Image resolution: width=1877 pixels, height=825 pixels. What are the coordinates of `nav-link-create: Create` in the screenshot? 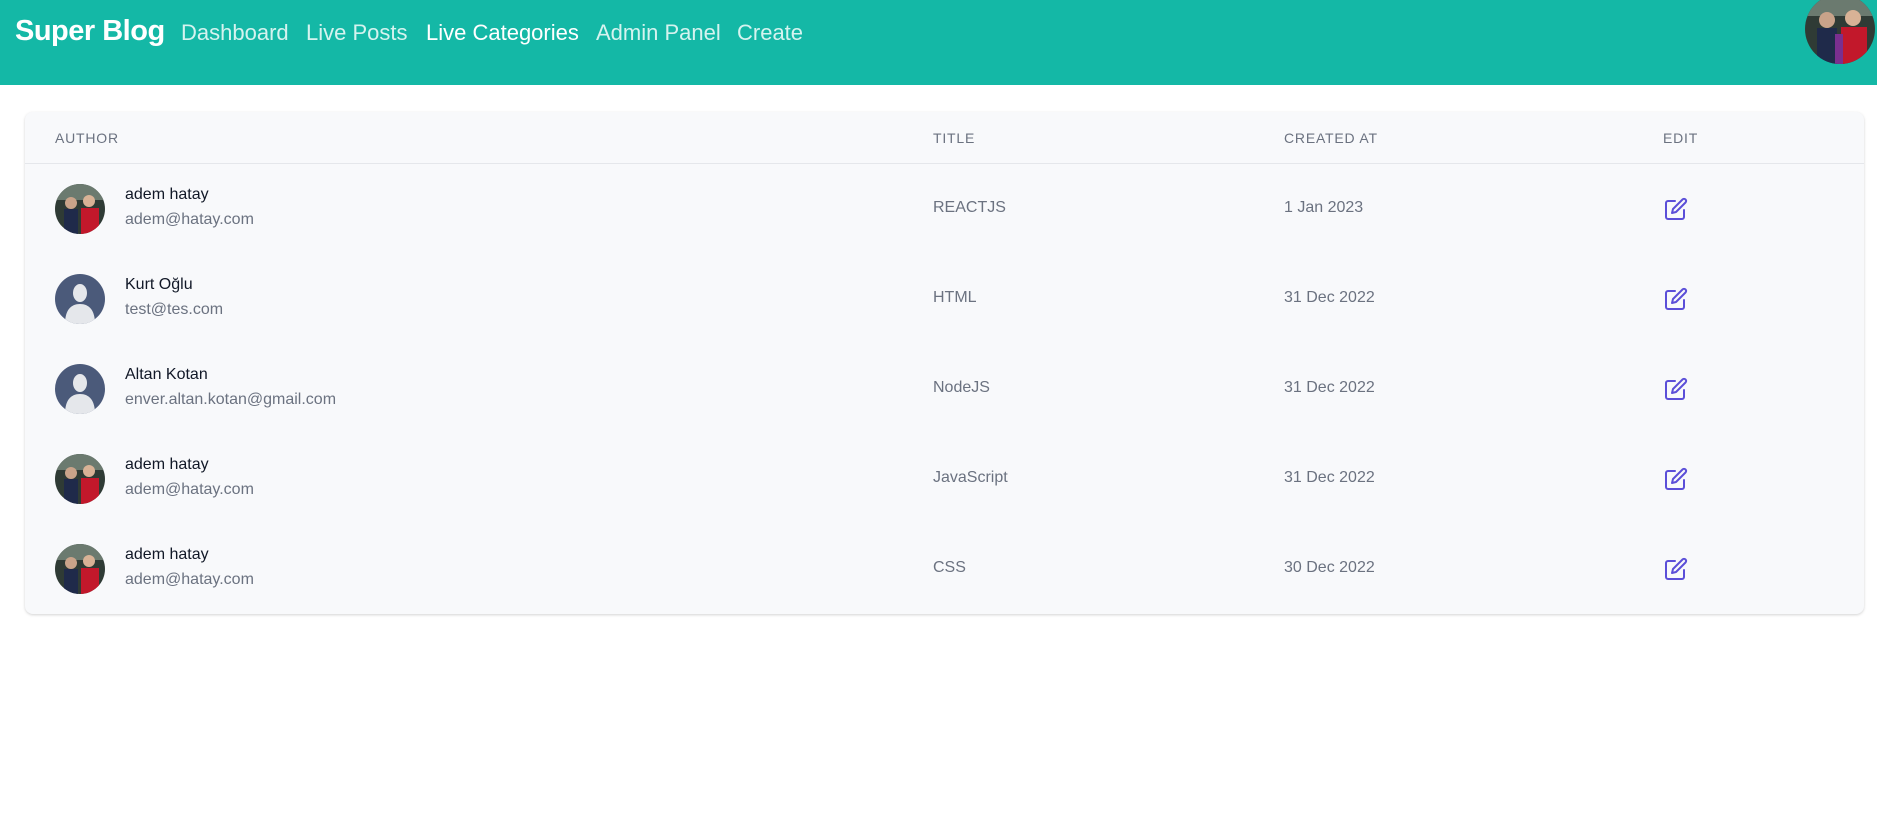 It's located at (770, 33).